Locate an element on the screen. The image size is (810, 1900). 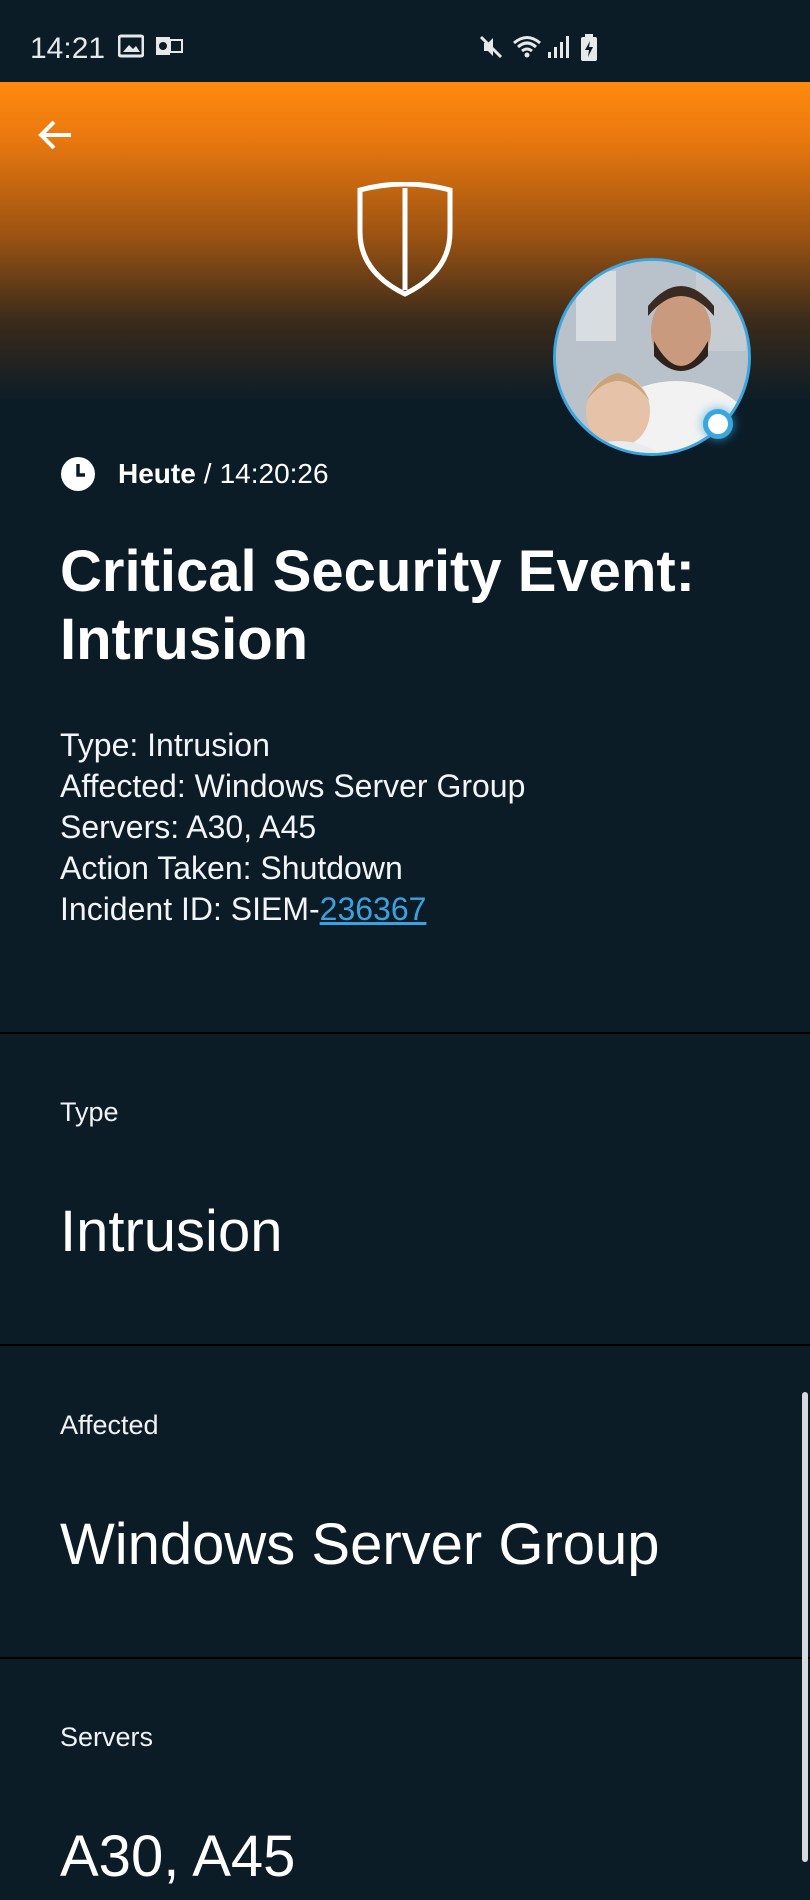
incident-id-link: 236367 is located at coordinates (373, 909).